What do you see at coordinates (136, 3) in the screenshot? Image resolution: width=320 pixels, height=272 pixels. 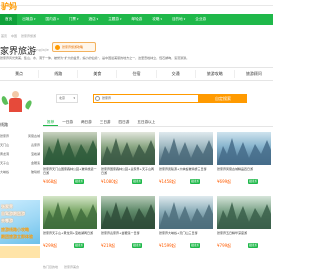 I see `top-bar` at bounding box center [136, 3].